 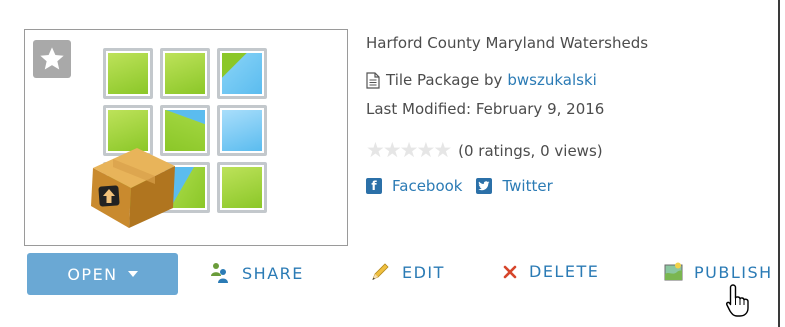 I want to click on item-type-line: Tile Package by bwszukalski, so click(x=481, y=80).